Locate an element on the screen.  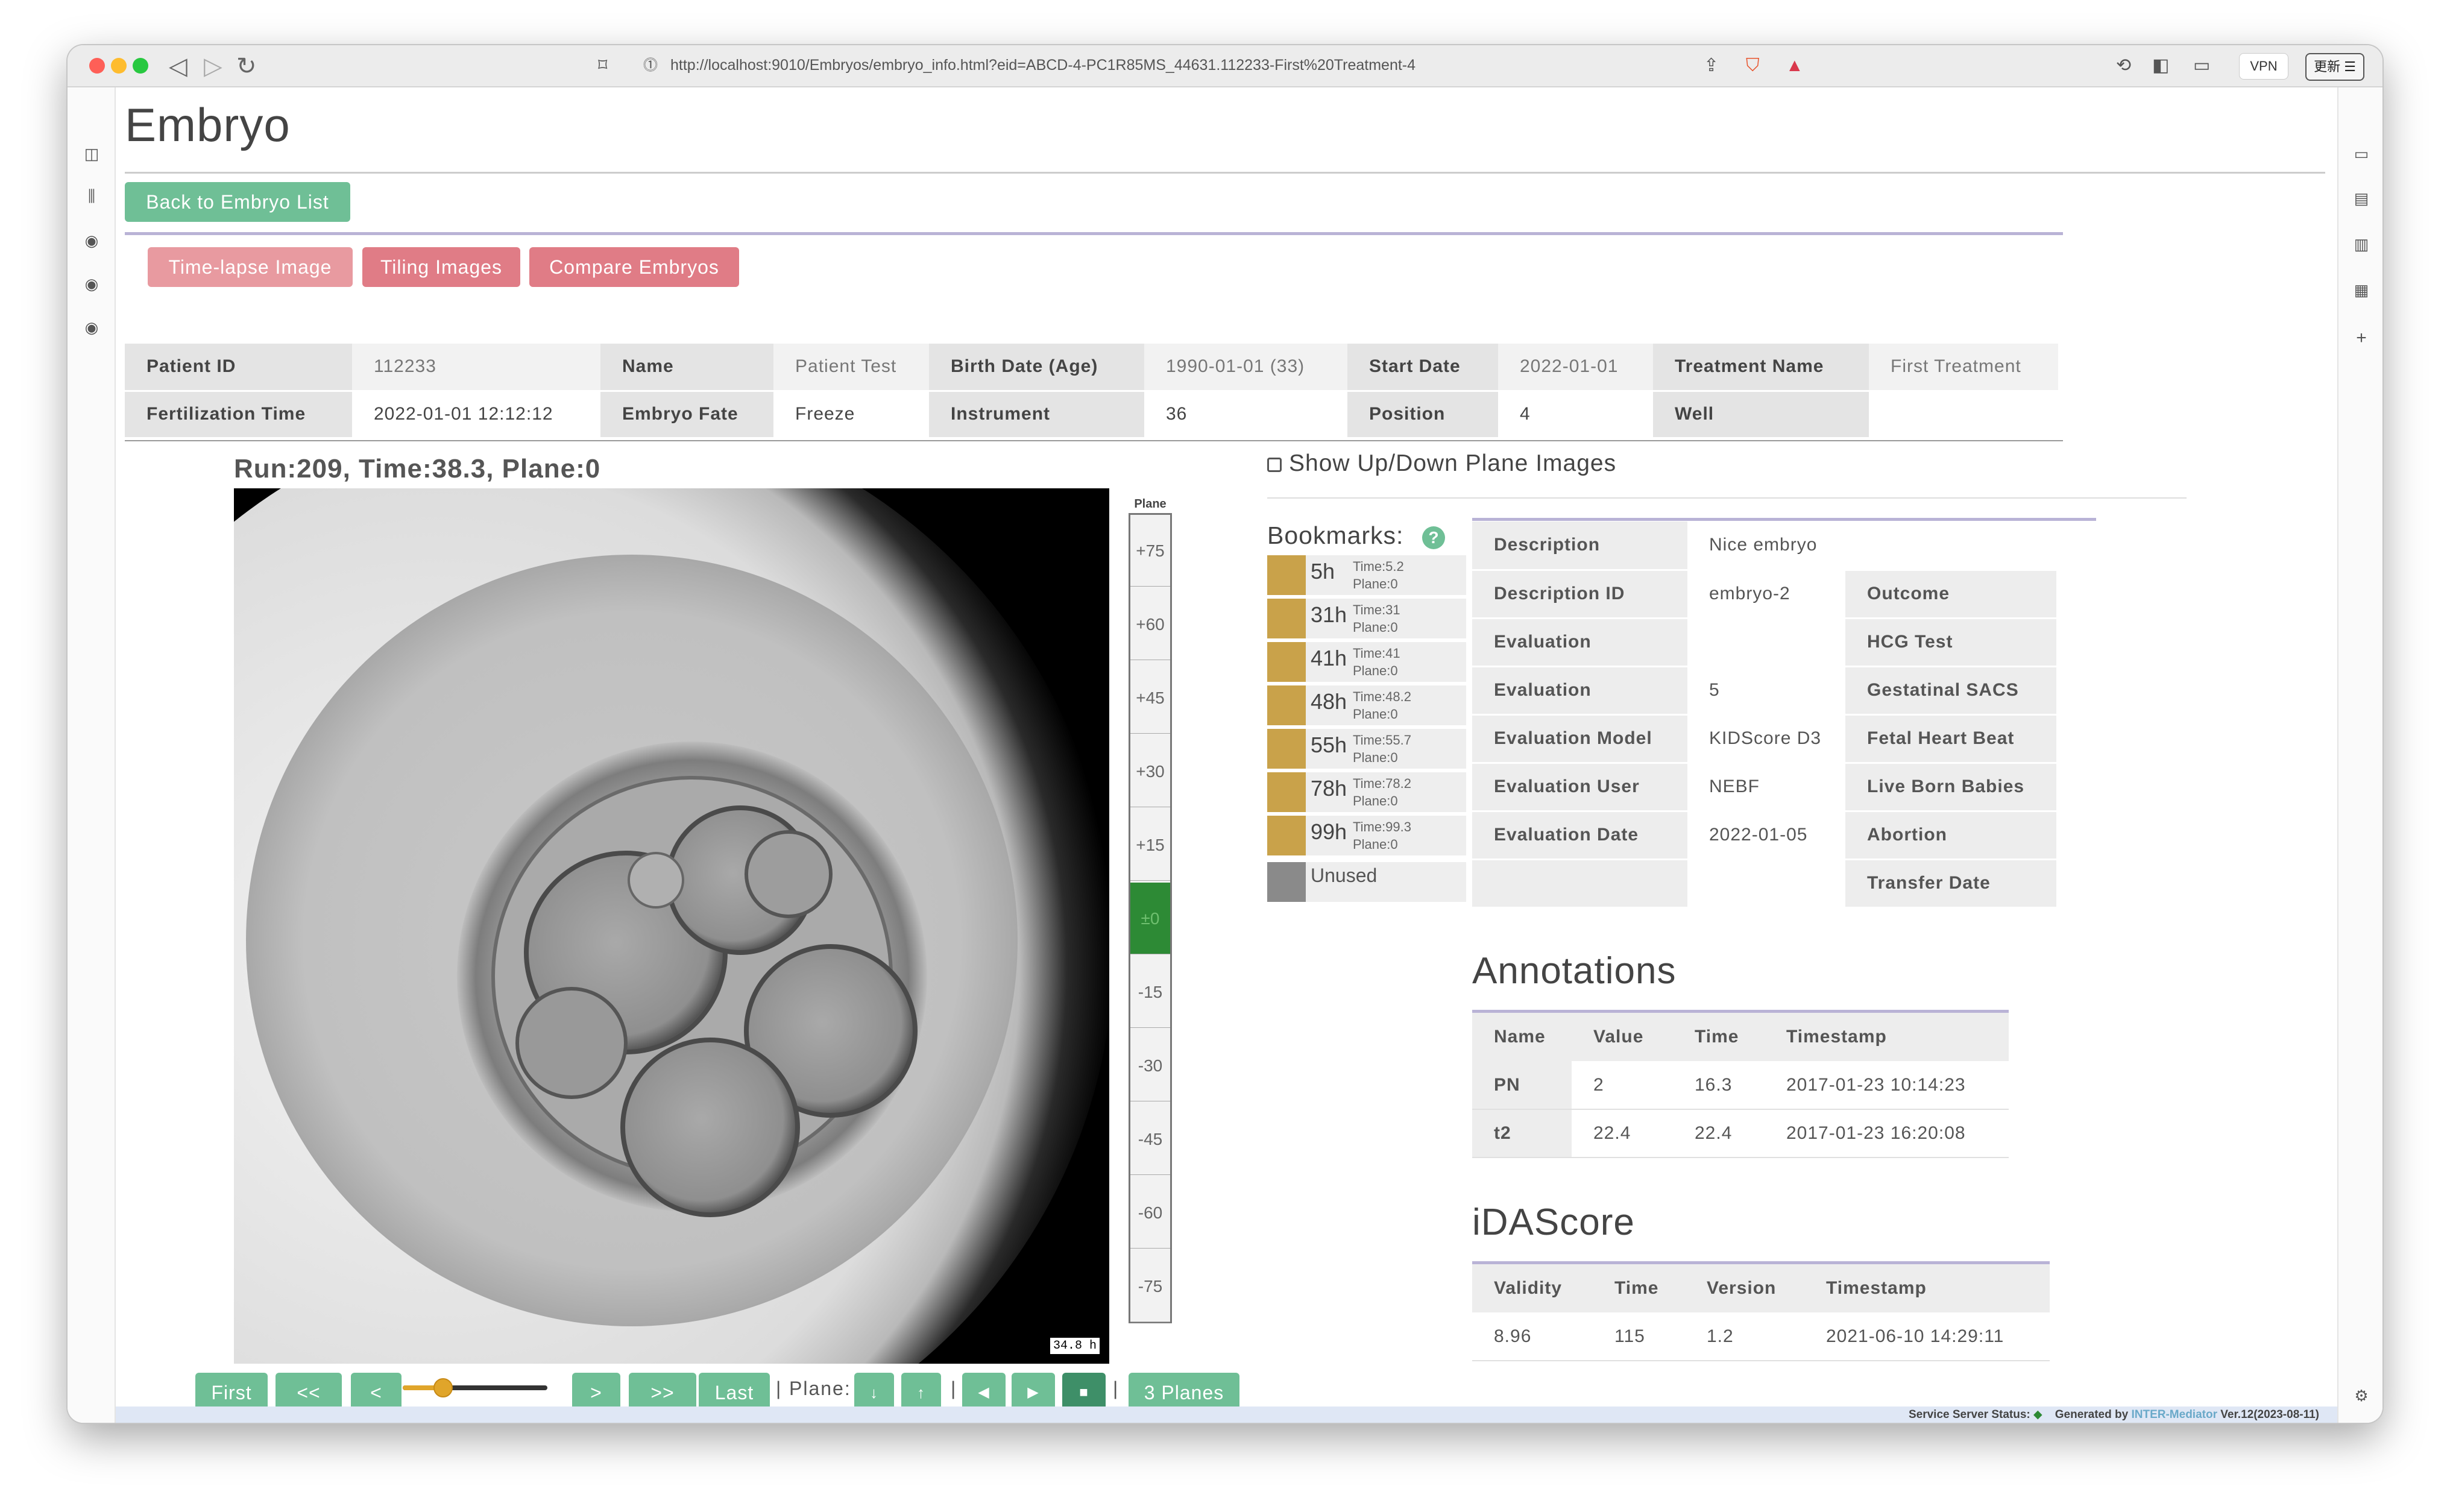
close-window-button is located at coordinates (97, 66).